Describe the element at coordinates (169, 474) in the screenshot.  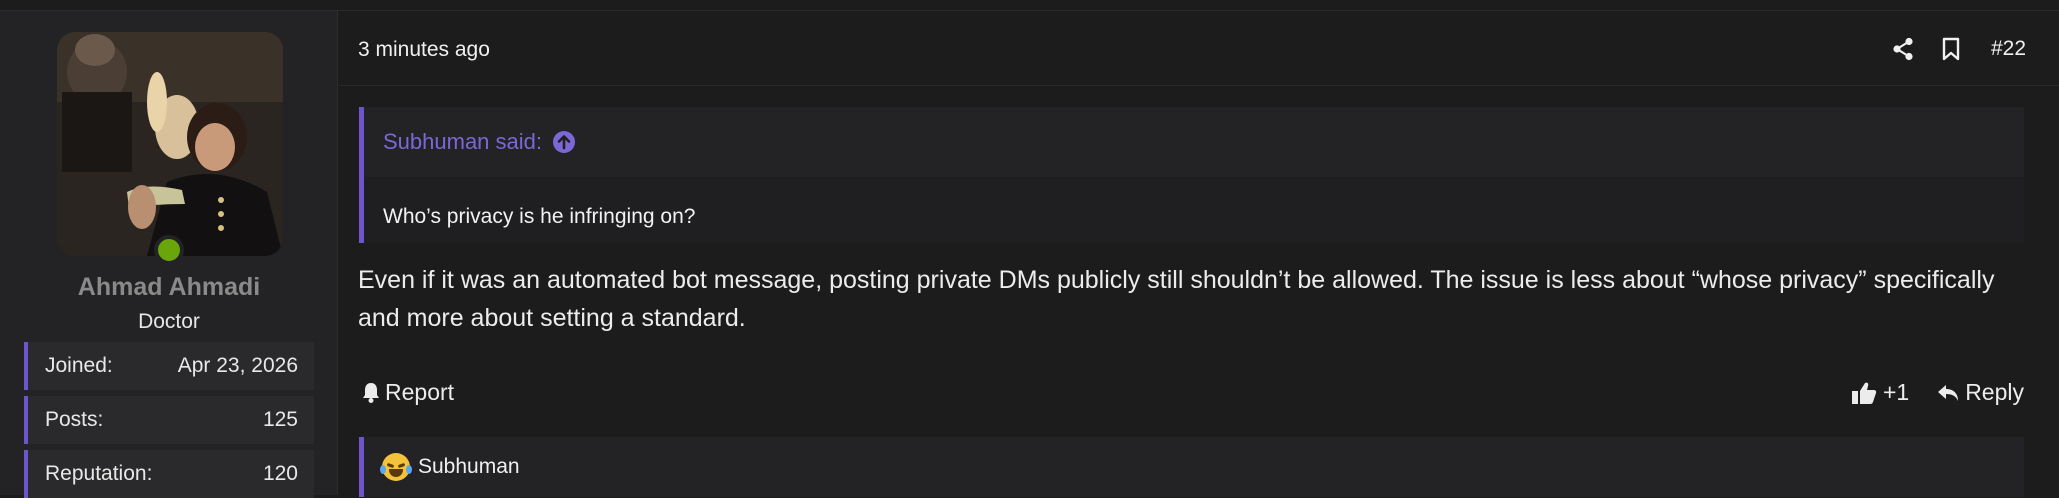
I see `stat-reputation: Reputation: 120` at that location.